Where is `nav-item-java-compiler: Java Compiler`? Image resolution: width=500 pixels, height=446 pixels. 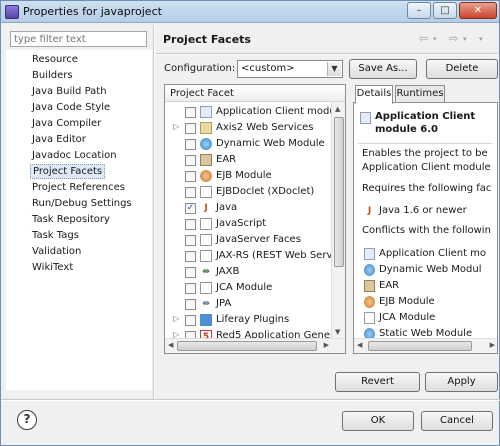 nav-item-java-compiler: Java Compiler is located at coordinates (66, 123).